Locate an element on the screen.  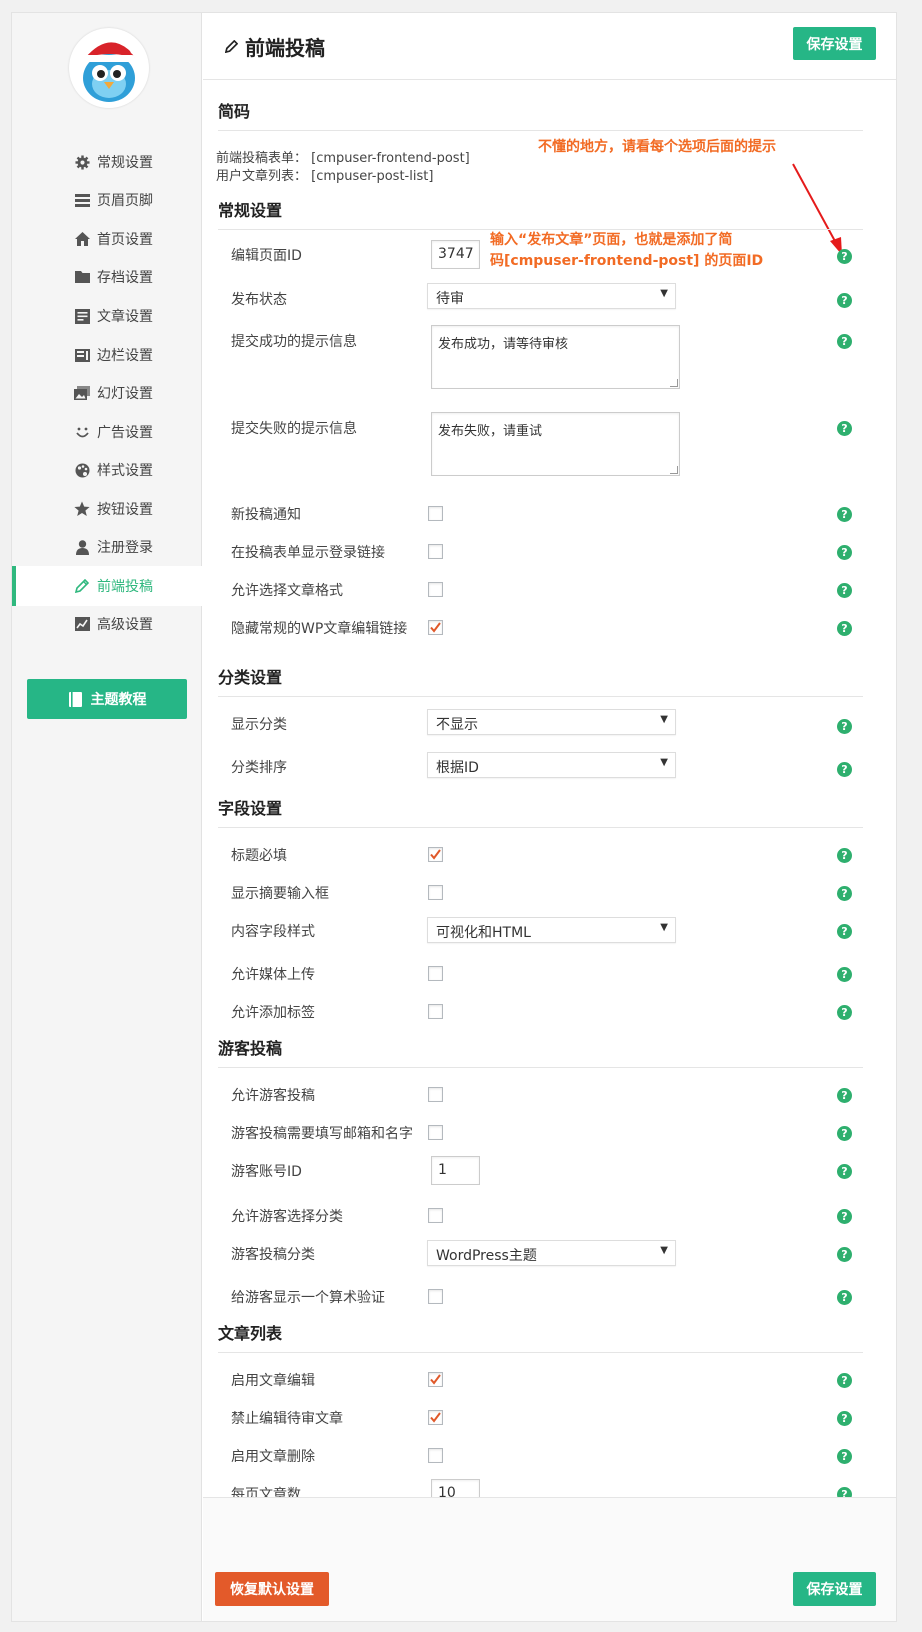
new-post-notify-checkbox is located at coordinates (435, 513).